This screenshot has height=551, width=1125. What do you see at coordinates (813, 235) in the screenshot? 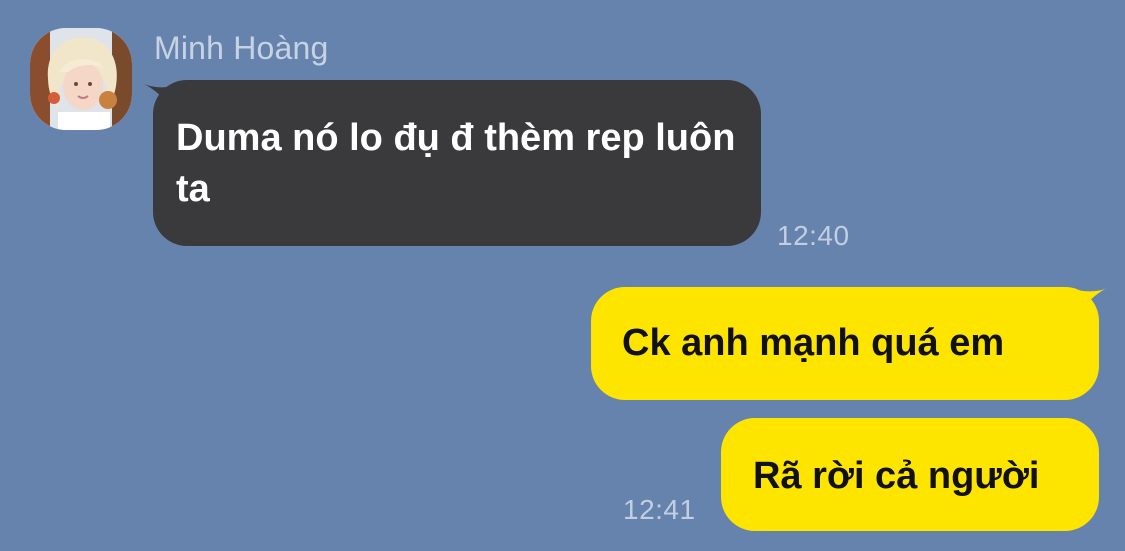
I see `incoming-message-time: 12:40` at bounding box center [813, 235].